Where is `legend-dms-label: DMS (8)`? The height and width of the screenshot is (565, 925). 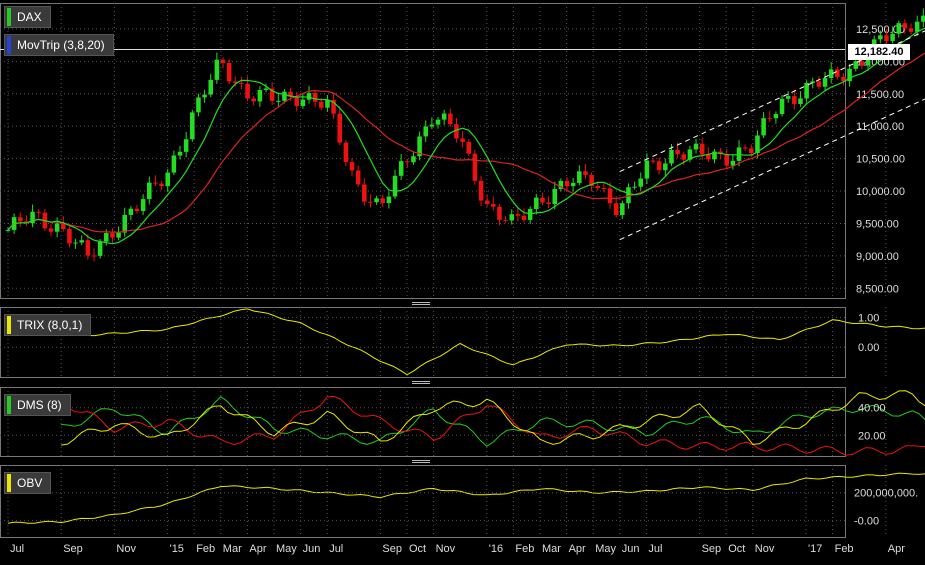 legend-dms-label: DMS (8) is located at coordinates (39, 405).